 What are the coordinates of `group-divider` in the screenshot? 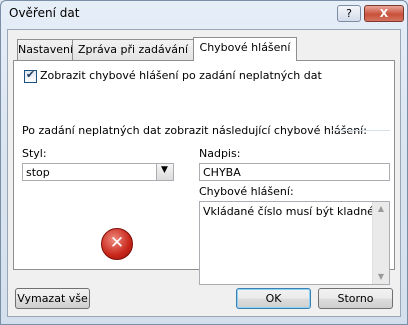 It's located at (361, 130).